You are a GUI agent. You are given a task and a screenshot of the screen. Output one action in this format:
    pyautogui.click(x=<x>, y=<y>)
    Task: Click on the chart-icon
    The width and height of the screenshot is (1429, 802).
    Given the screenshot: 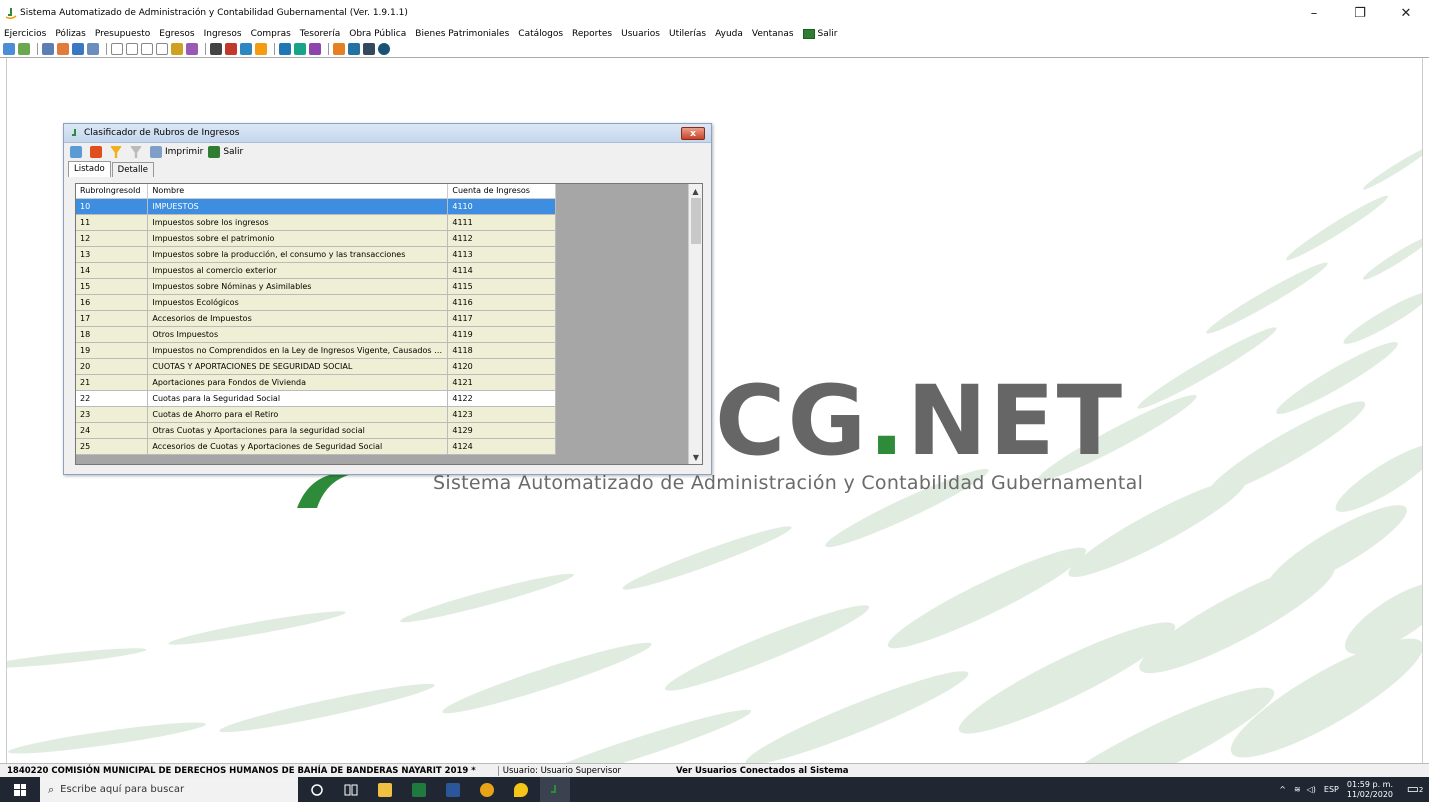 What is the action you would take?
    pyautogui.click(x=24, y=49)
    